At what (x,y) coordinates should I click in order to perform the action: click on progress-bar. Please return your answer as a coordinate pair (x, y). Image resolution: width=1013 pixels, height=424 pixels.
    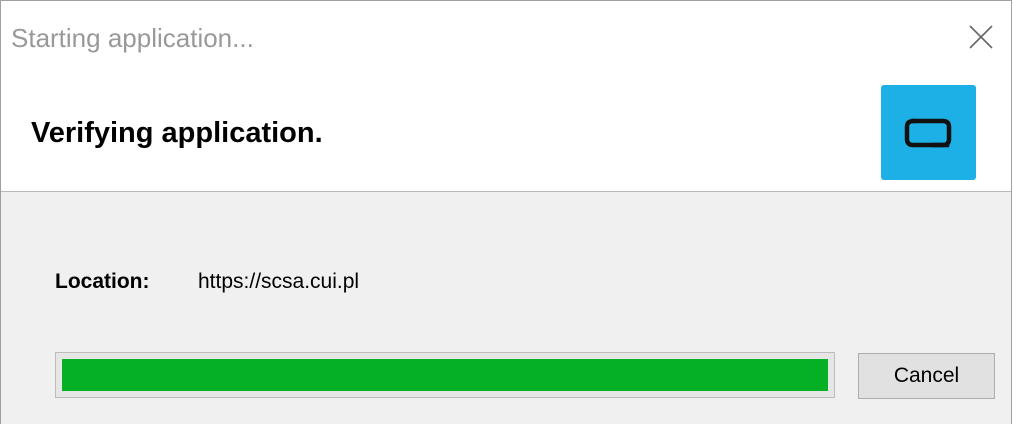
    Looking at the image, I should click on (445, 375).